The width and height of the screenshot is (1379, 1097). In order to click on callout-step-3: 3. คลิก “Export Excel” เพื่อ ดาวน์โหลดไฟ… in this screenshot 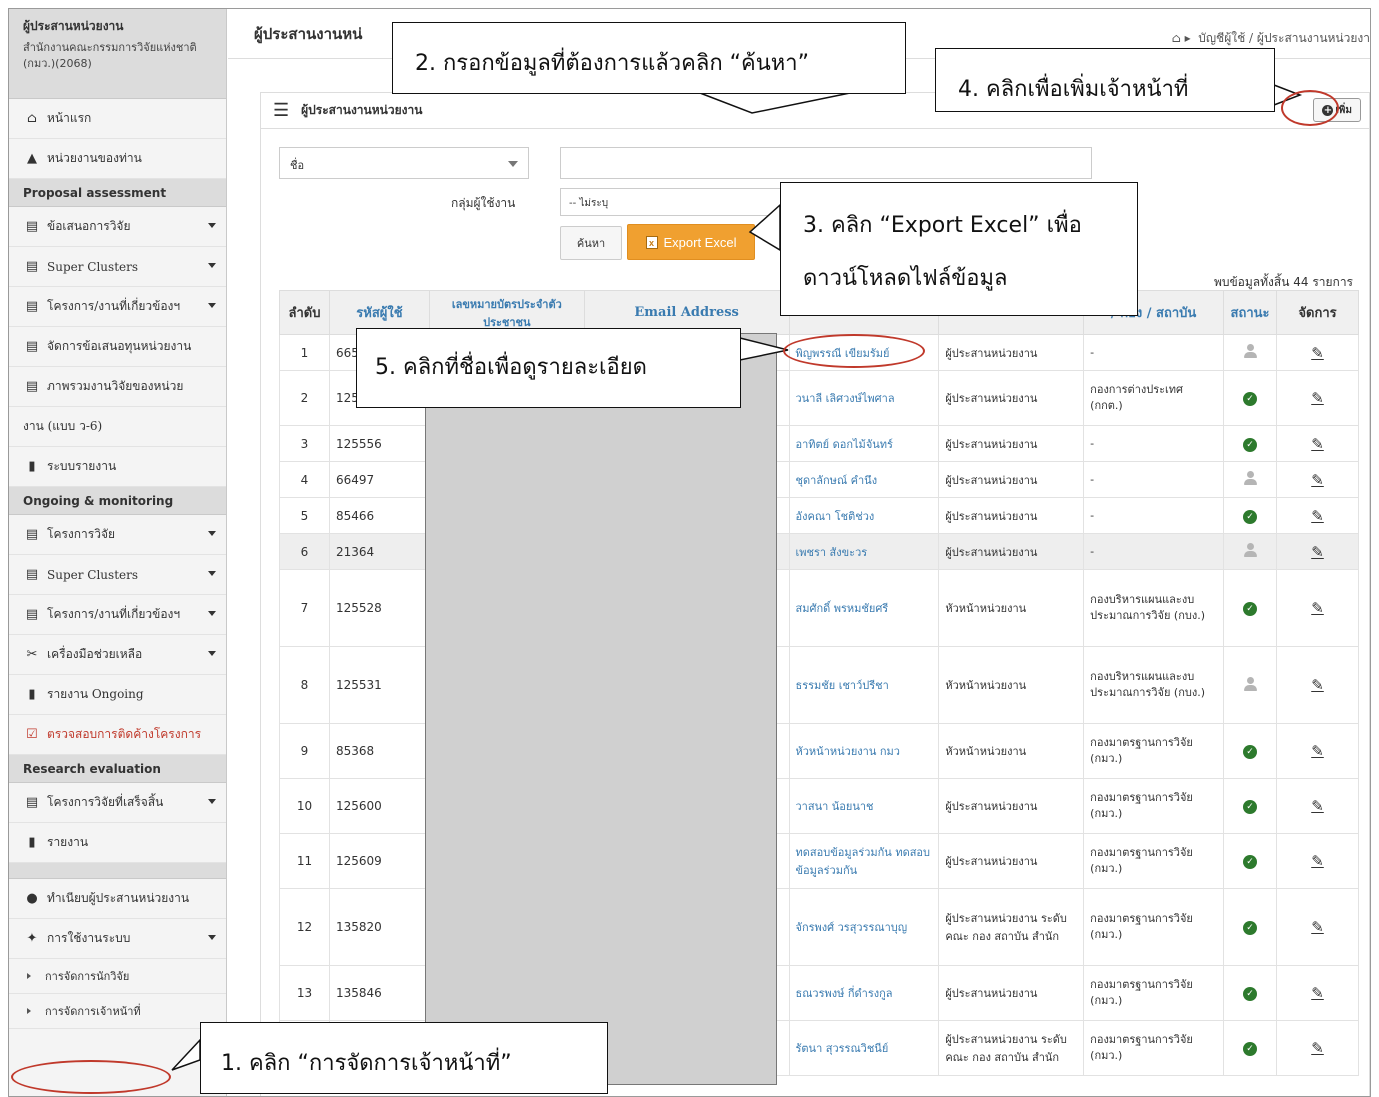, I will do `click(959, 249)`.